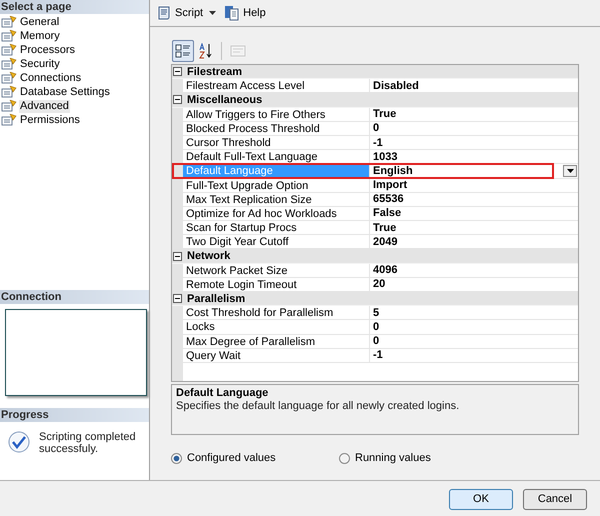  I want to click on category-label: Filestream, so click(214, 71).